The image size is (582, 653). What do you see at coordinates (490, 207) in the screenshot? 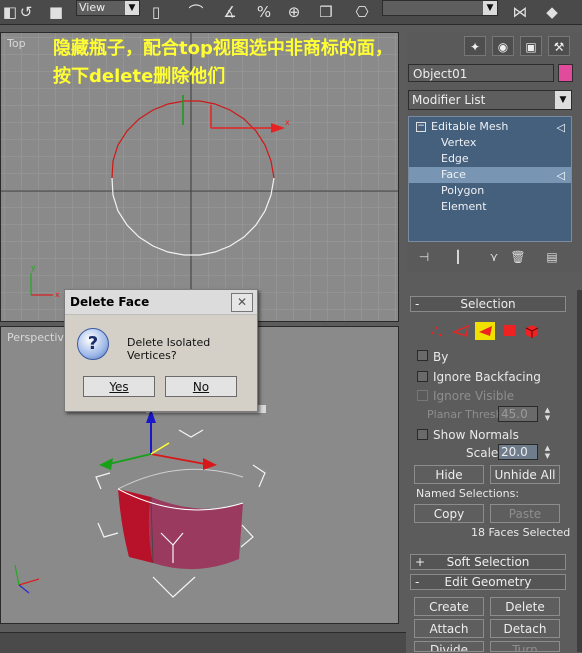
I see `stack-item-element: Element` at bounding box center [490, 207].